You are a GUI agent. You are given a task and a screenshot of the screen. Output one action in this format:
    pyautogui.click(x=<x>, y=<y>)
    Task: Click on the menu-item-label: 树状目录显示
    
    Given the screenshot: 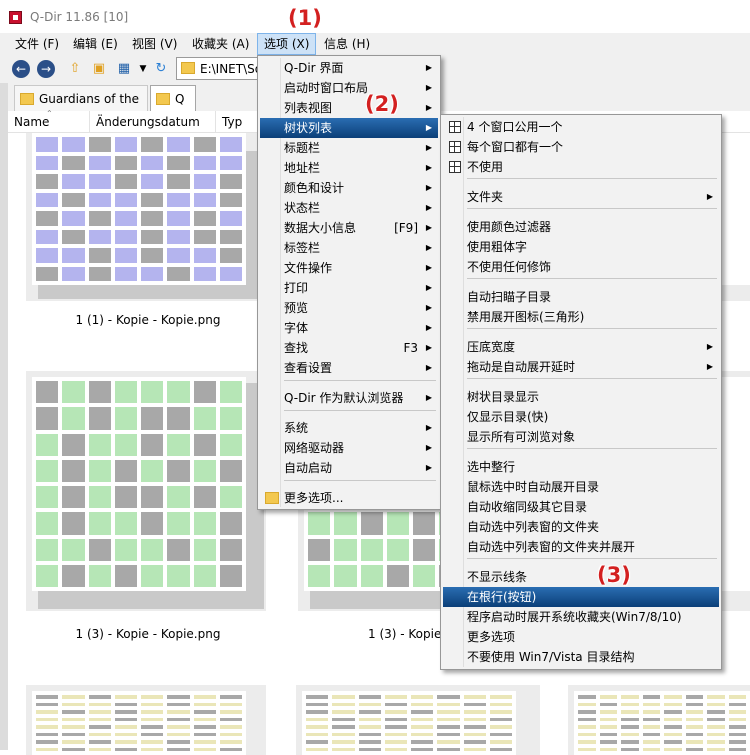 What is the action you would take?
    pyautogui.click(x=503, y=397)
    